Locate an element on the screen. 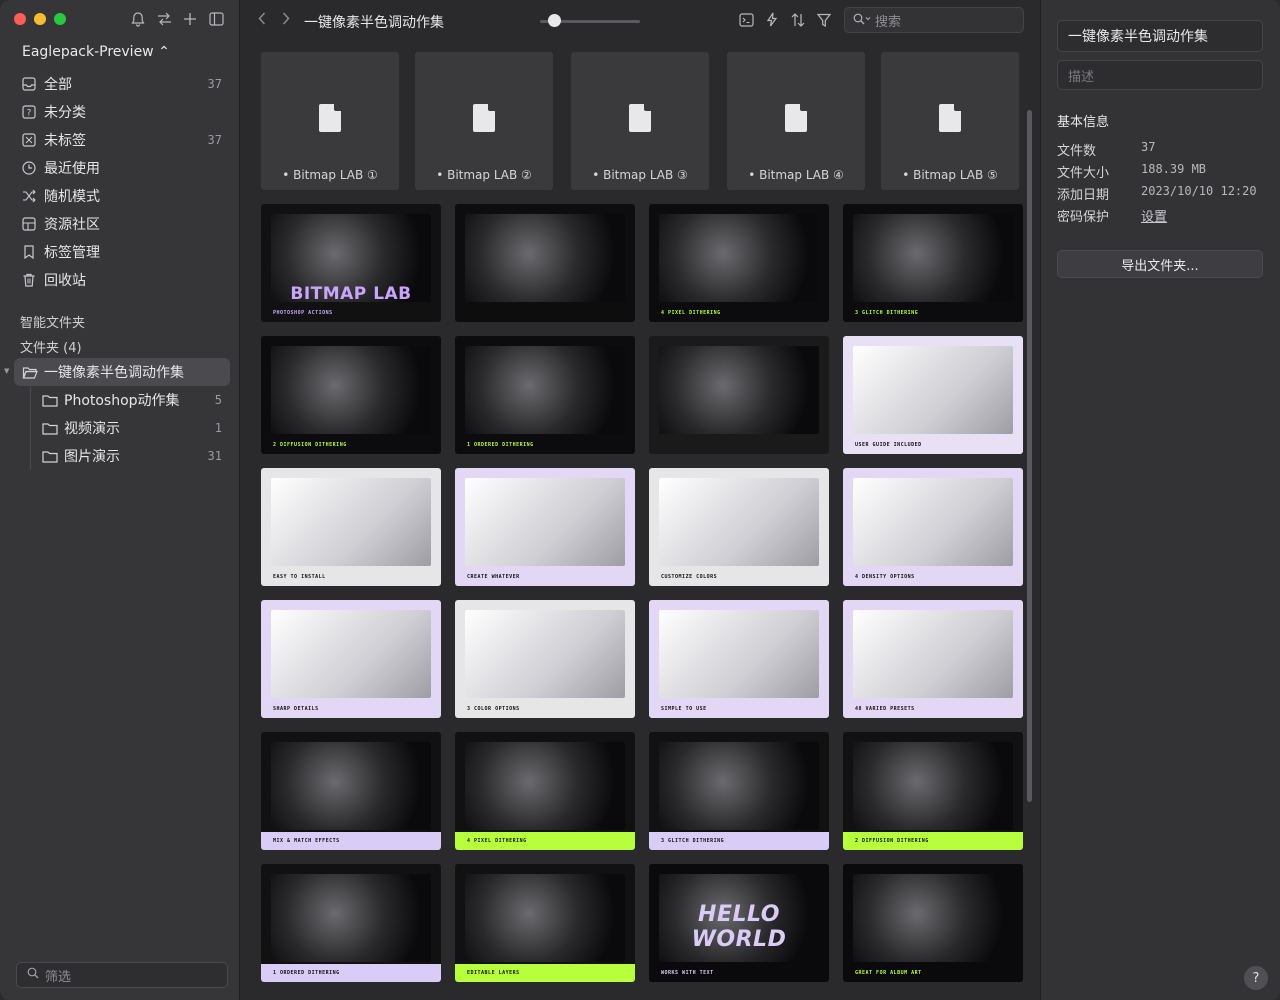 This screenshot has height=1000, width=1280. sidebar-item-untagged: 未标签 37 is located at coordinates (120, 140).